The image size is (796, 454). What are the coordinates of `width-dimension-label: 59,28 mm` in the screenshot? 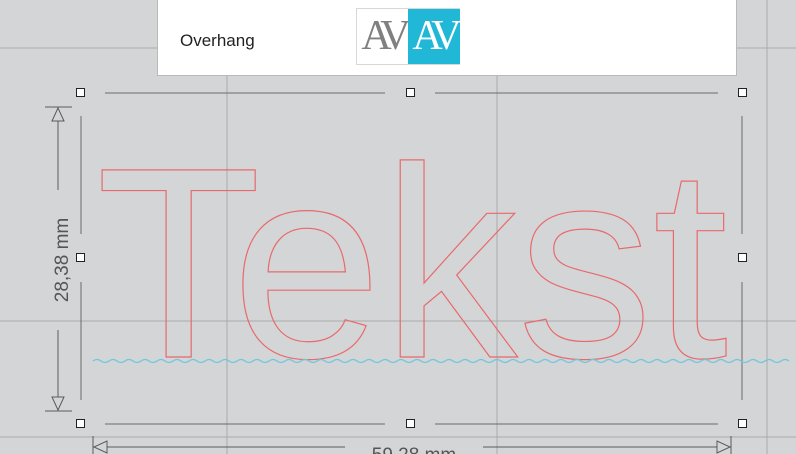 It's located at (414, 449).